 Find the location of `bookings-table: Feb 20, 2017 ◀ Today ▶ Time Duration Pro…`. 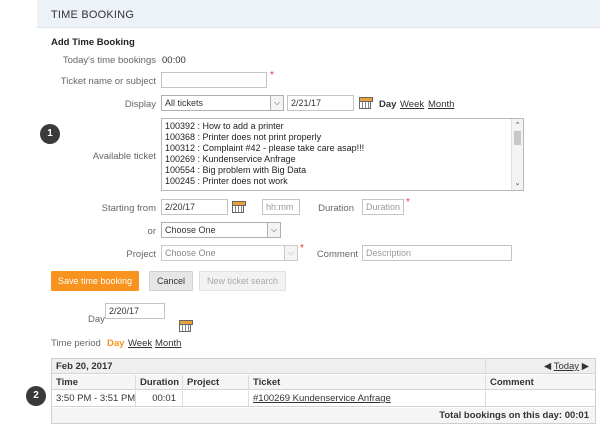

bookings-table: Feb 20, 2017 ◀ Today ▶ Time Duration Pro… is located at coordinates (323, 391).